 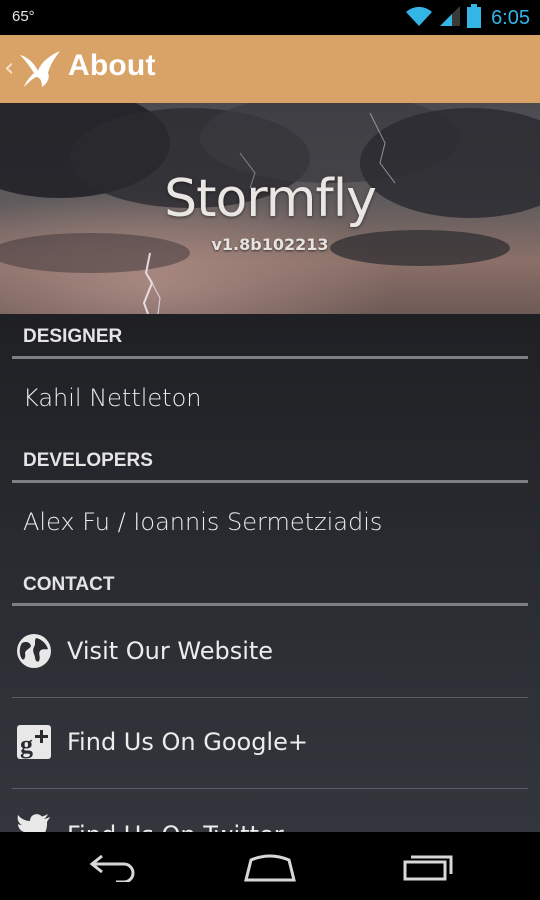 I want to click on designer-name: Kahil Nettleton, so click(x=112, y=398).